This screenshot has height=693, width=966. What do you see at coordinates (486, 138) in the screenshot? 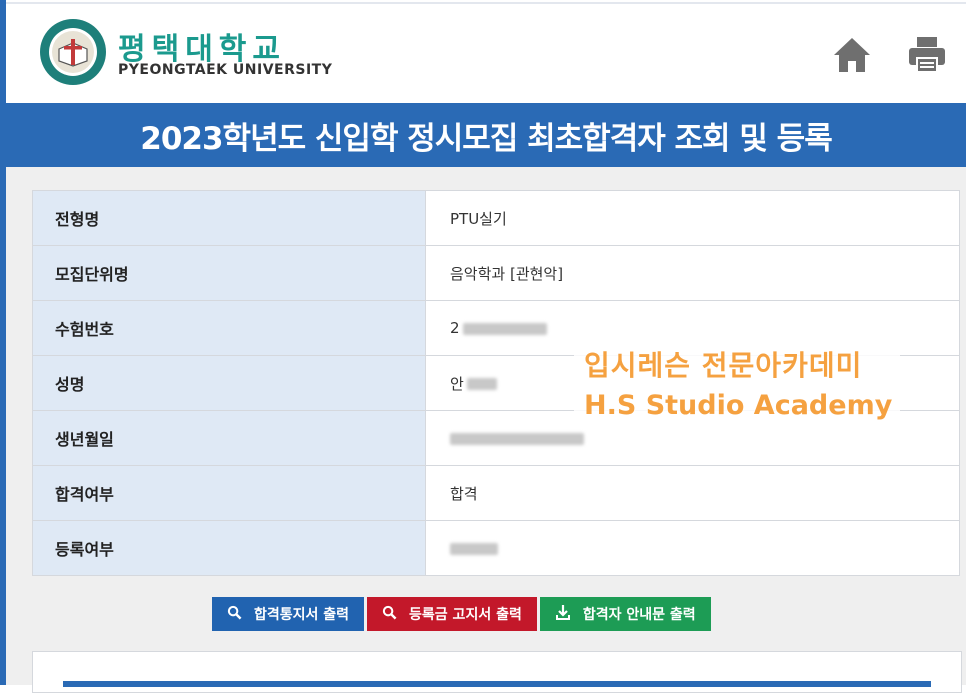
I see `page-title: 2023학년도 신입학 정시모집 최초합격자 조회 및 등록` at bounding box center [486, 138].